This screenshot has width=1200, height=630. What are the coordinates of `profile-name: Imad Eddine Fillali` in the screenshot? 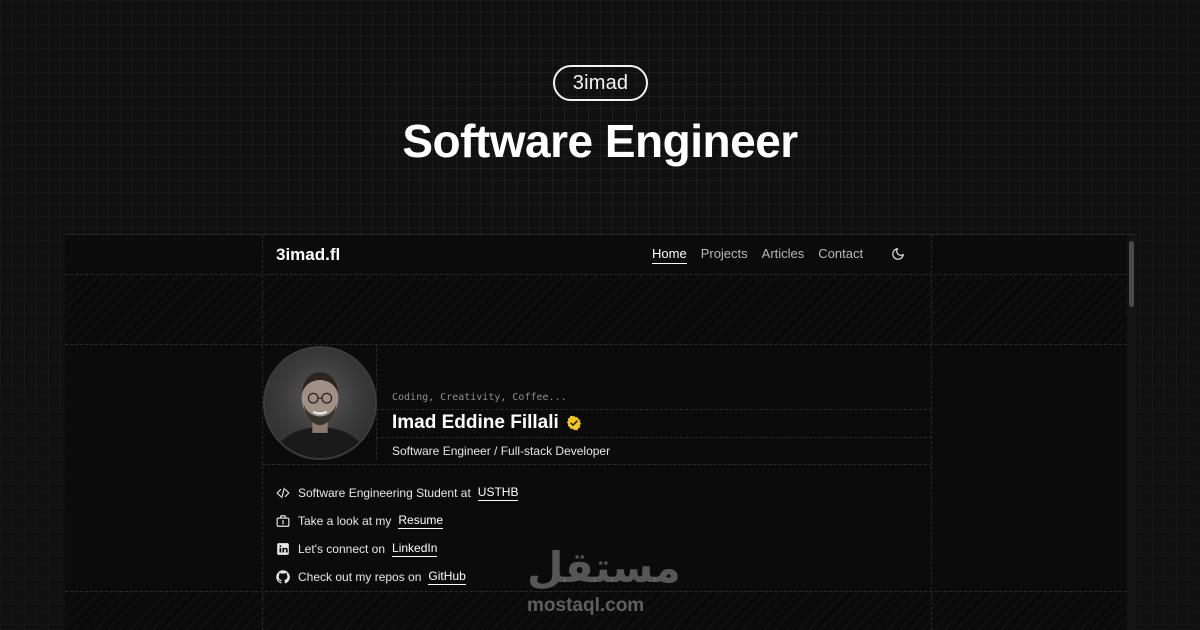 It's located at (487, 423).